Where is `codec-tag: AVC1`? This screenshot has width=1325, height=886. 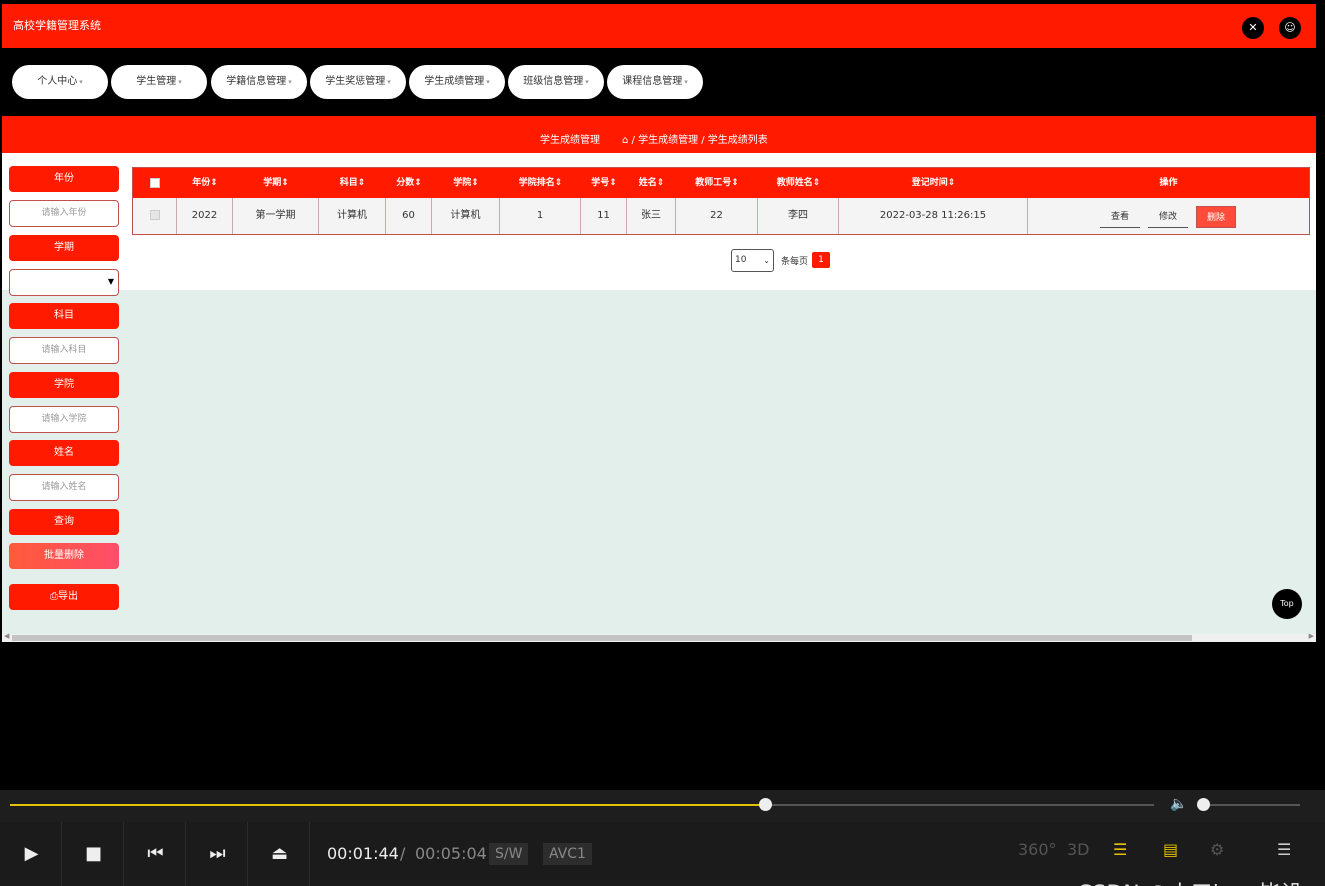 codec-tag: AVC1 is located at coordinates (567, 854).